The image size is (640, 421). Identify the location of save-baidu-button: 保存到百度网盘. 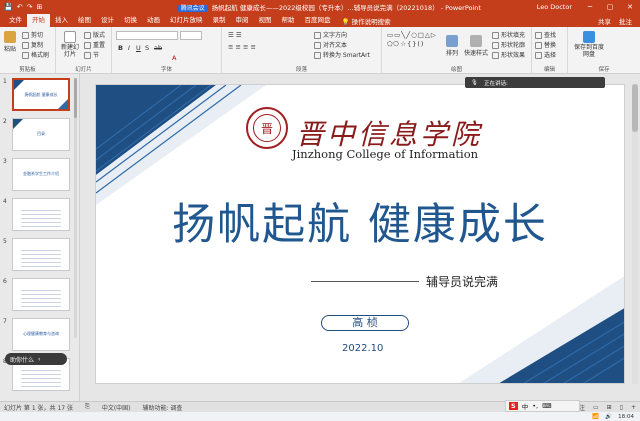
(589, 44).